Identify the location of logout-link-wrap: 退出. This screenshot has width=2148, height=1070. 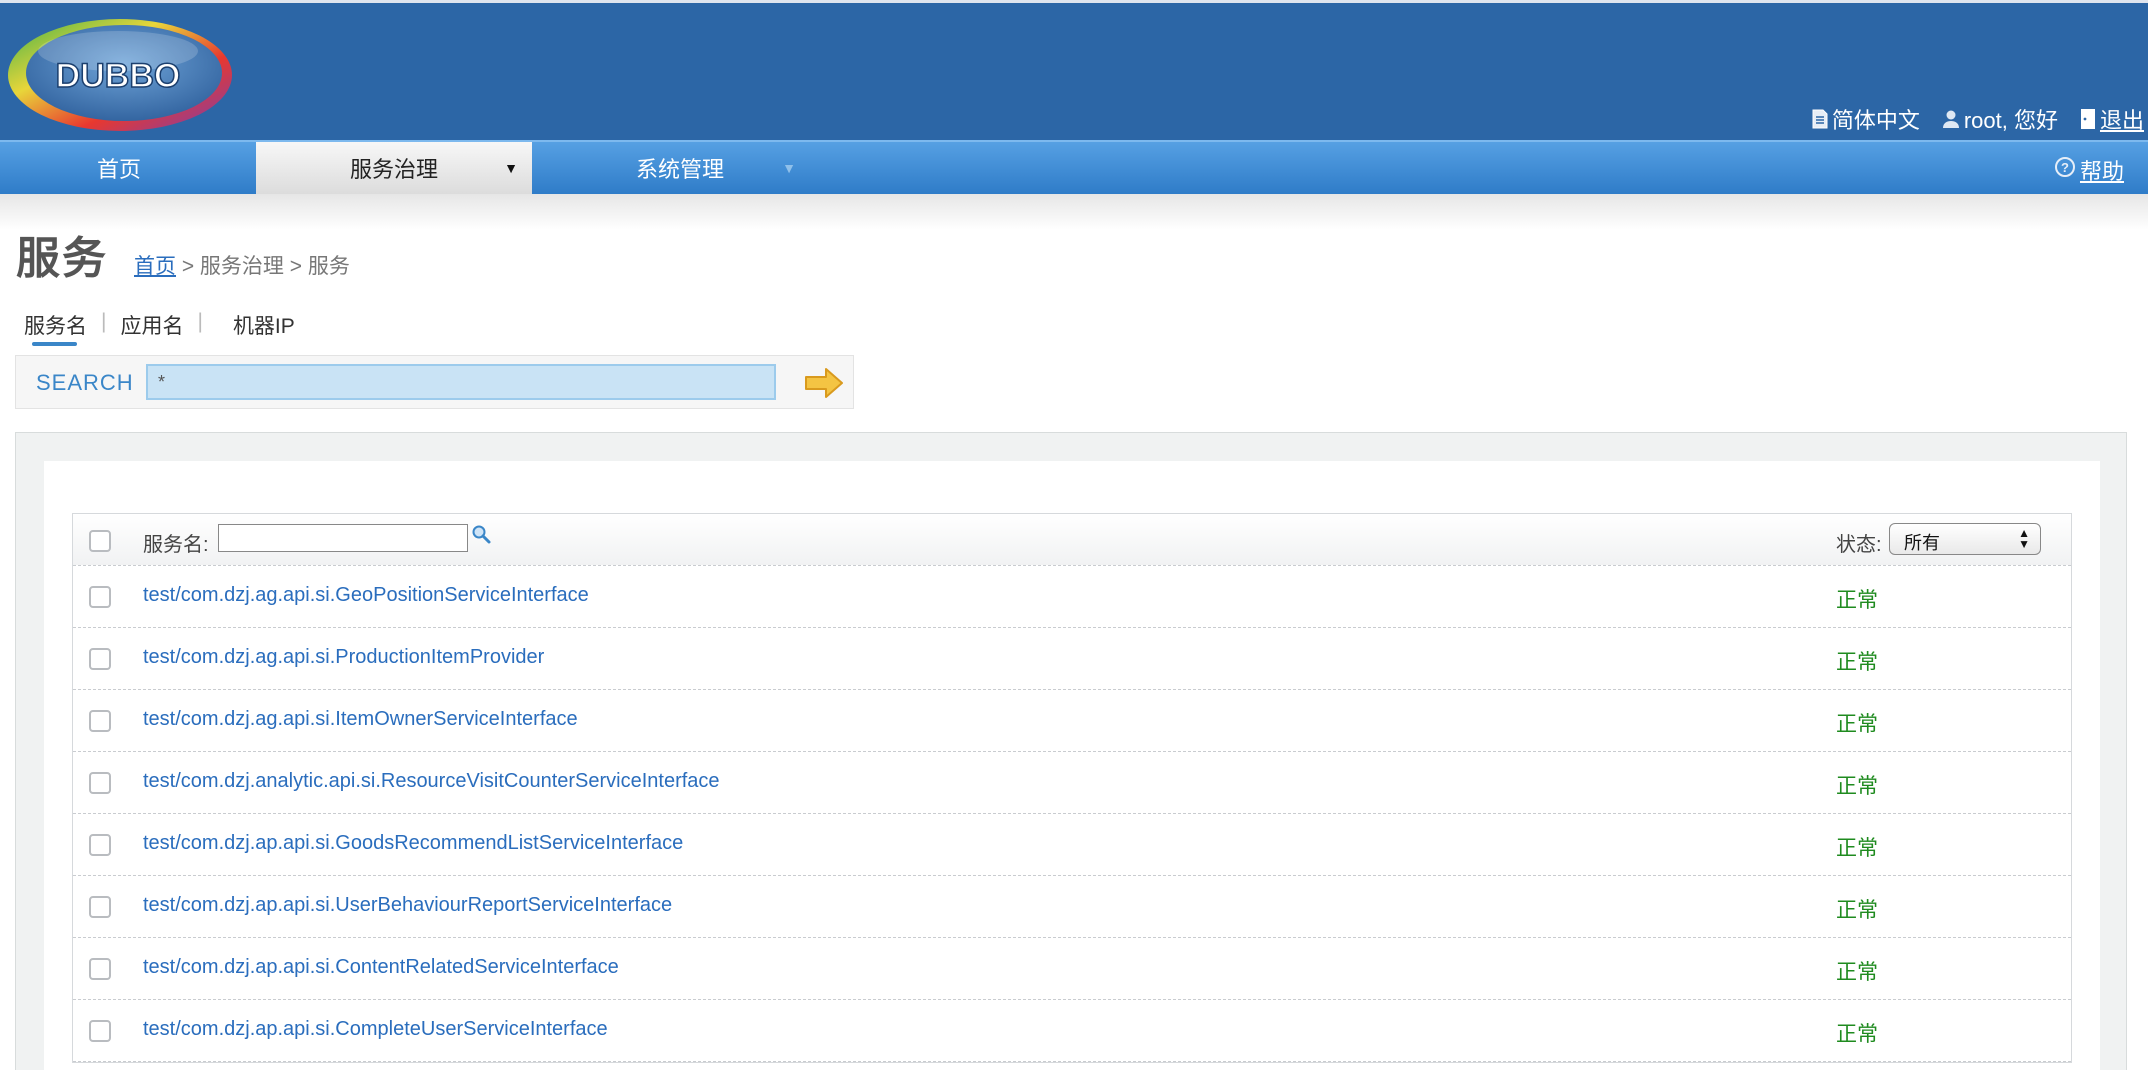
(2112, 119).